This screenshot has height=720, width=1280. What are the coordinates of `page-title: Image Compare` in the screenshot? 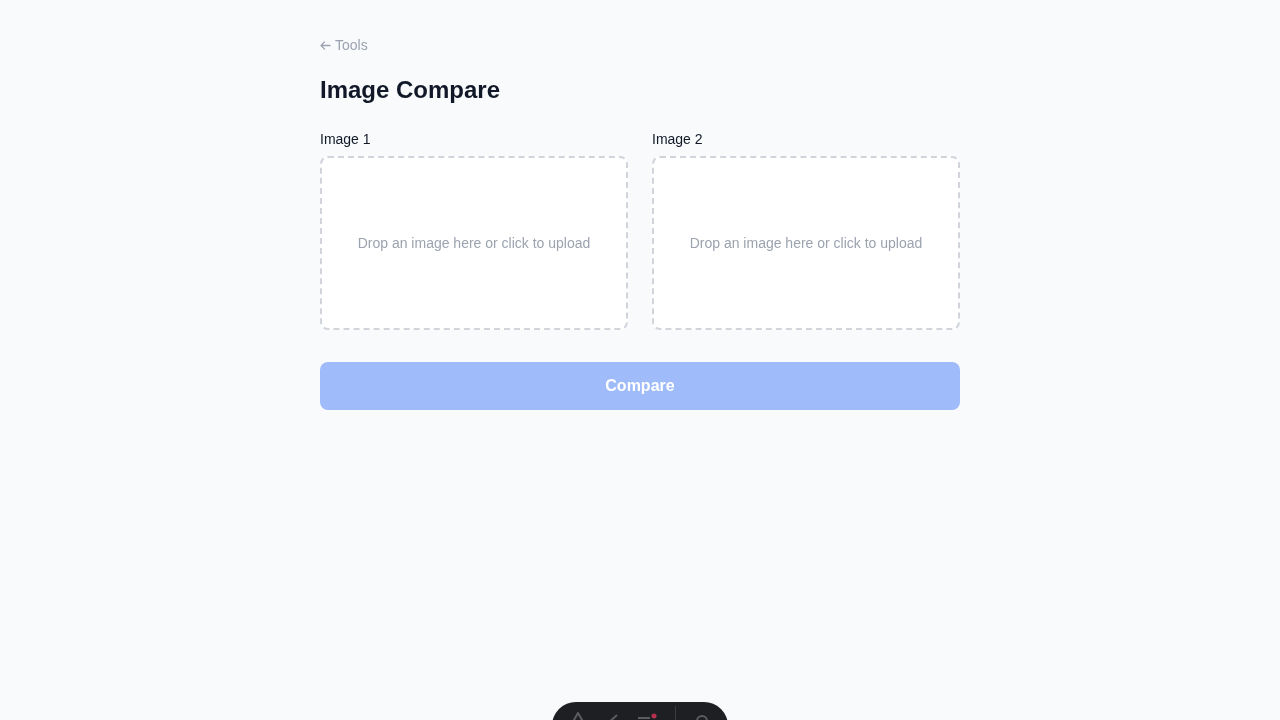 It's located at (410, 90).